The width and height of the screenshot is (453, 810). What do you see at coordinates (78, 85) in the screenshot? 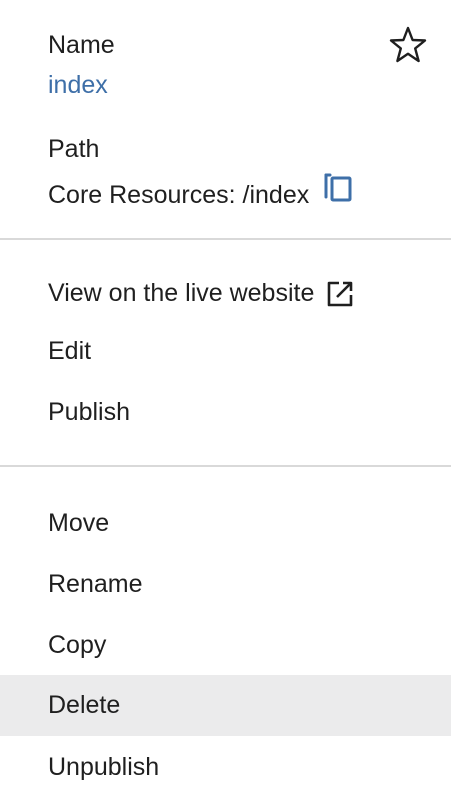
I see `name-value-link: index` at bounding box center [78, 85].